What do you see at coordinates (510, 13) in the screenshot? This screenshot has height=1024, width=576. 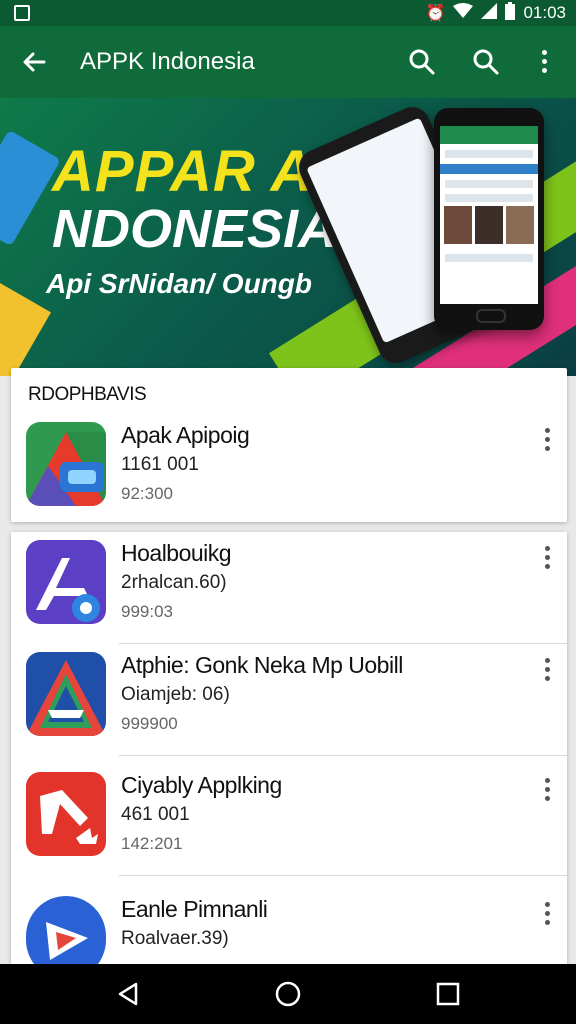 I see `battery-icon` at bounding box center [510, 13].